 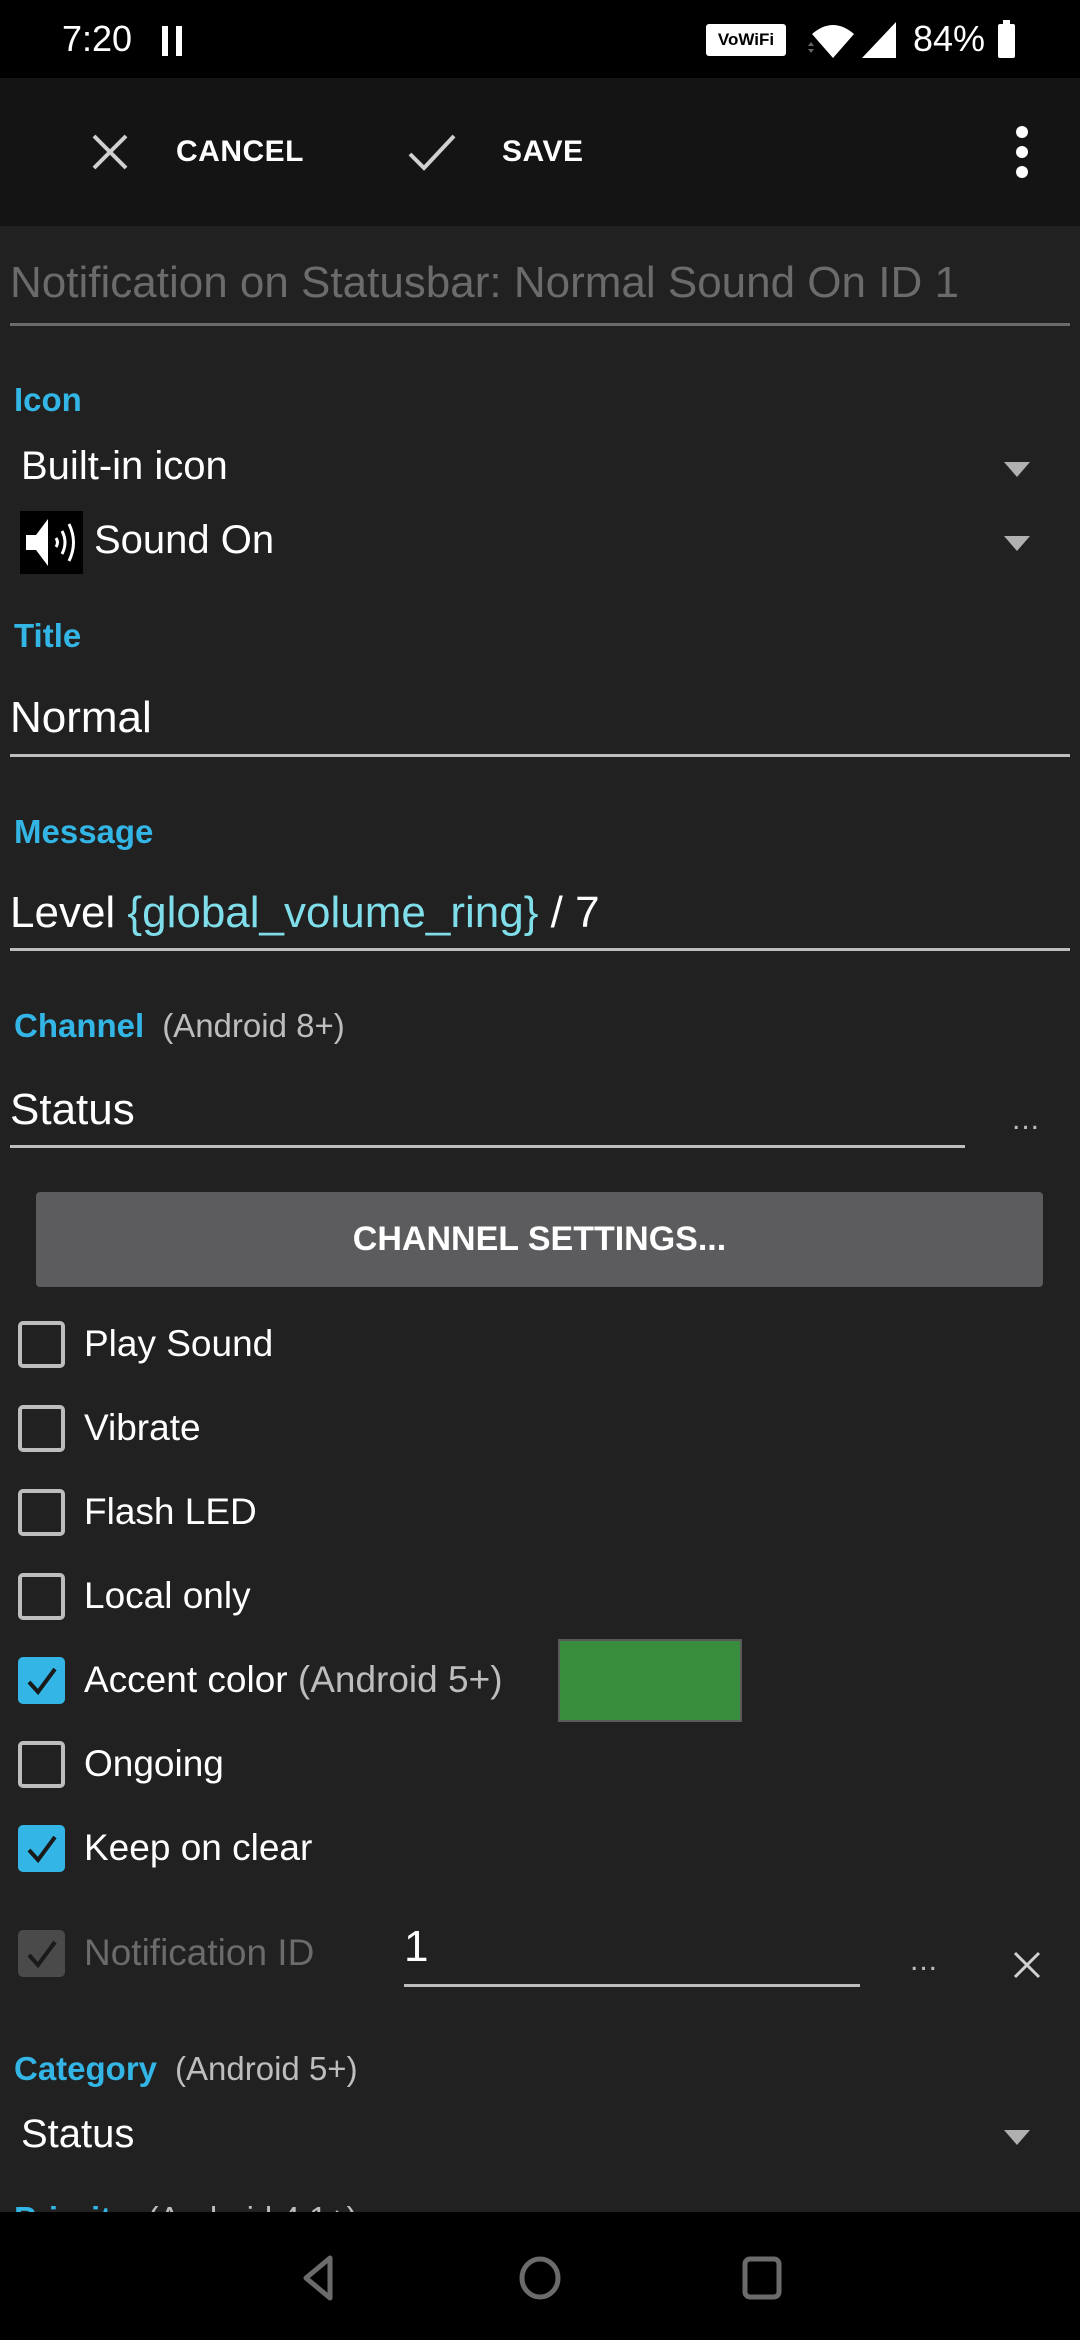 I want to click on title-section-label: Title, so click(x=48, y=635).